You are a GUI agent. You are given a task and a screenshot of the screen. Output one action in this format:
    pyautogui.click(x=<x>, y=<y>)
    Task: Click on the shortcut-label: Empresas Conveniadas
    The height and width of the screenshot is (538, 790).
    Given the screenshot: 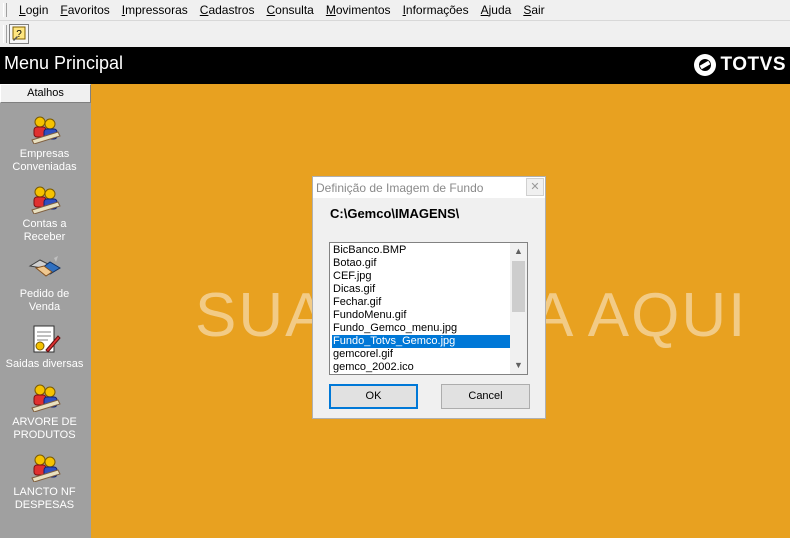 What is the action you would take?
    pyautogui.click(x=44, y=160)
    